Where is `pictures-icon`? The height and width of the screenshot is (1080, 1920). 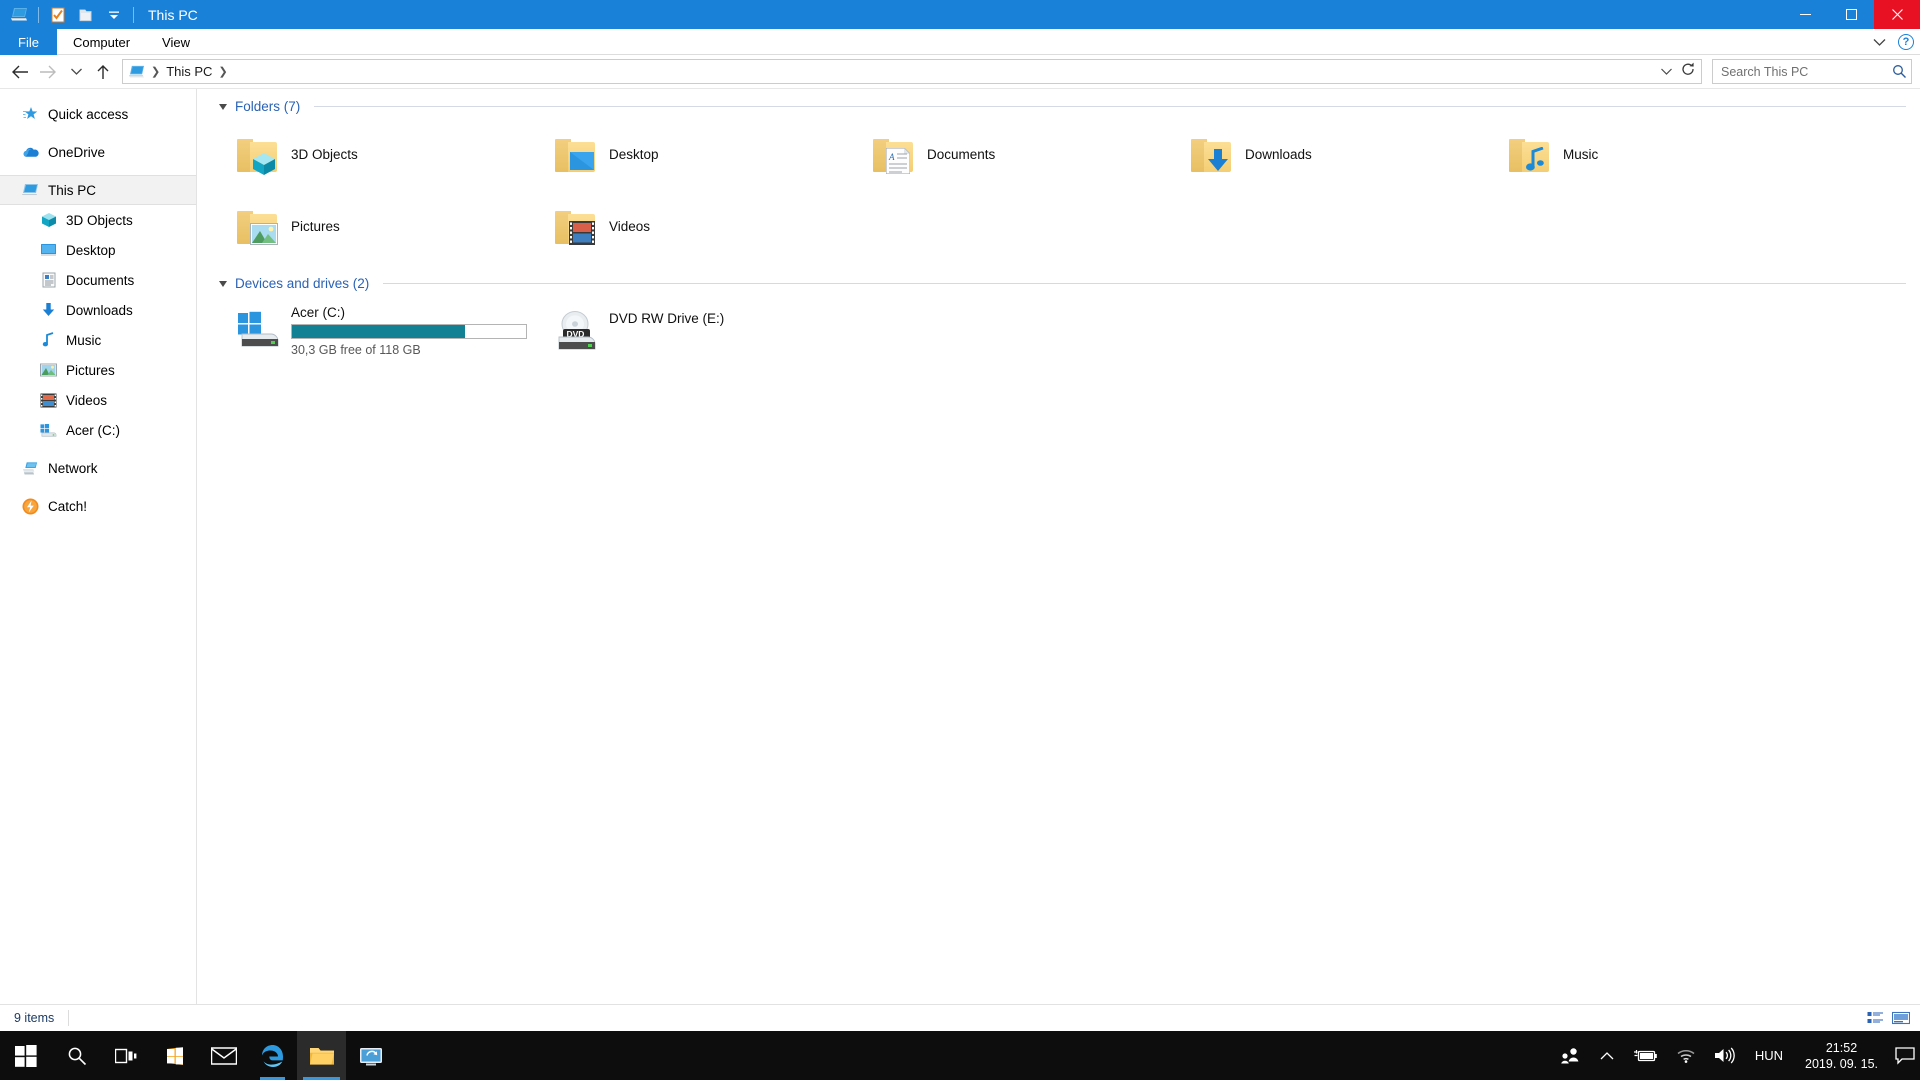 pictures-icon is located at coordinates (48, 370).